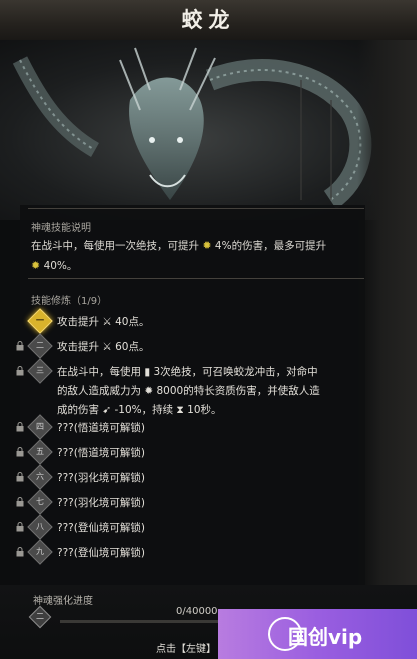 This screenshot has height=659, width=417. What do you see at coordinates (40, 370) in the screenshot?
I see `level-number: 三` at bounding box center [40, 370].